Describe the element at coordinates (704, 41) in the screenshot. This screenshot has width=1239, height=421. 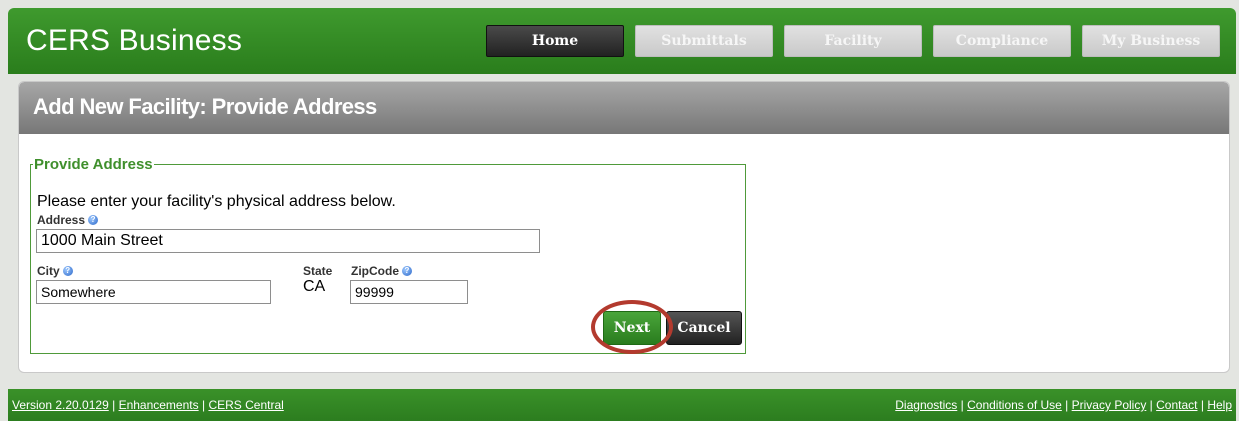
I see `nav-submittals-button: Submittals` at that location.